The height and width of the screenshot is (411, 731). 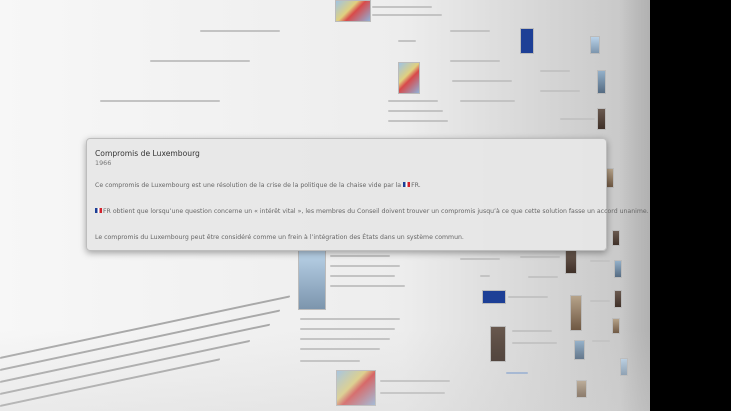 I want to click on black-margin, so click(x=690, y=205).